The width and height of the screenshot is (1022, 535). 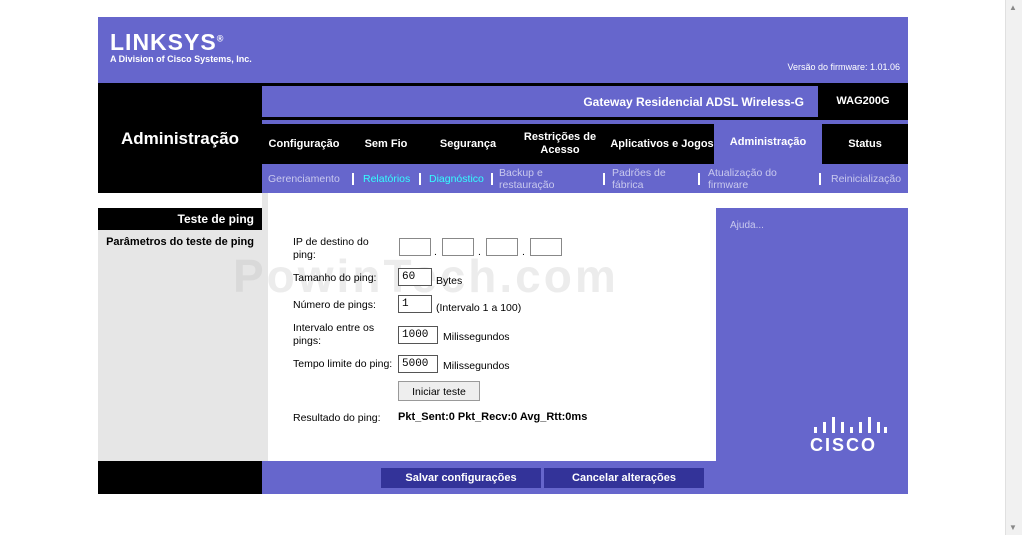 What do you see at coordinates (850, 425) in the screenshot?
I see `cisco-bars-icon` at bounding box center [850, 425].